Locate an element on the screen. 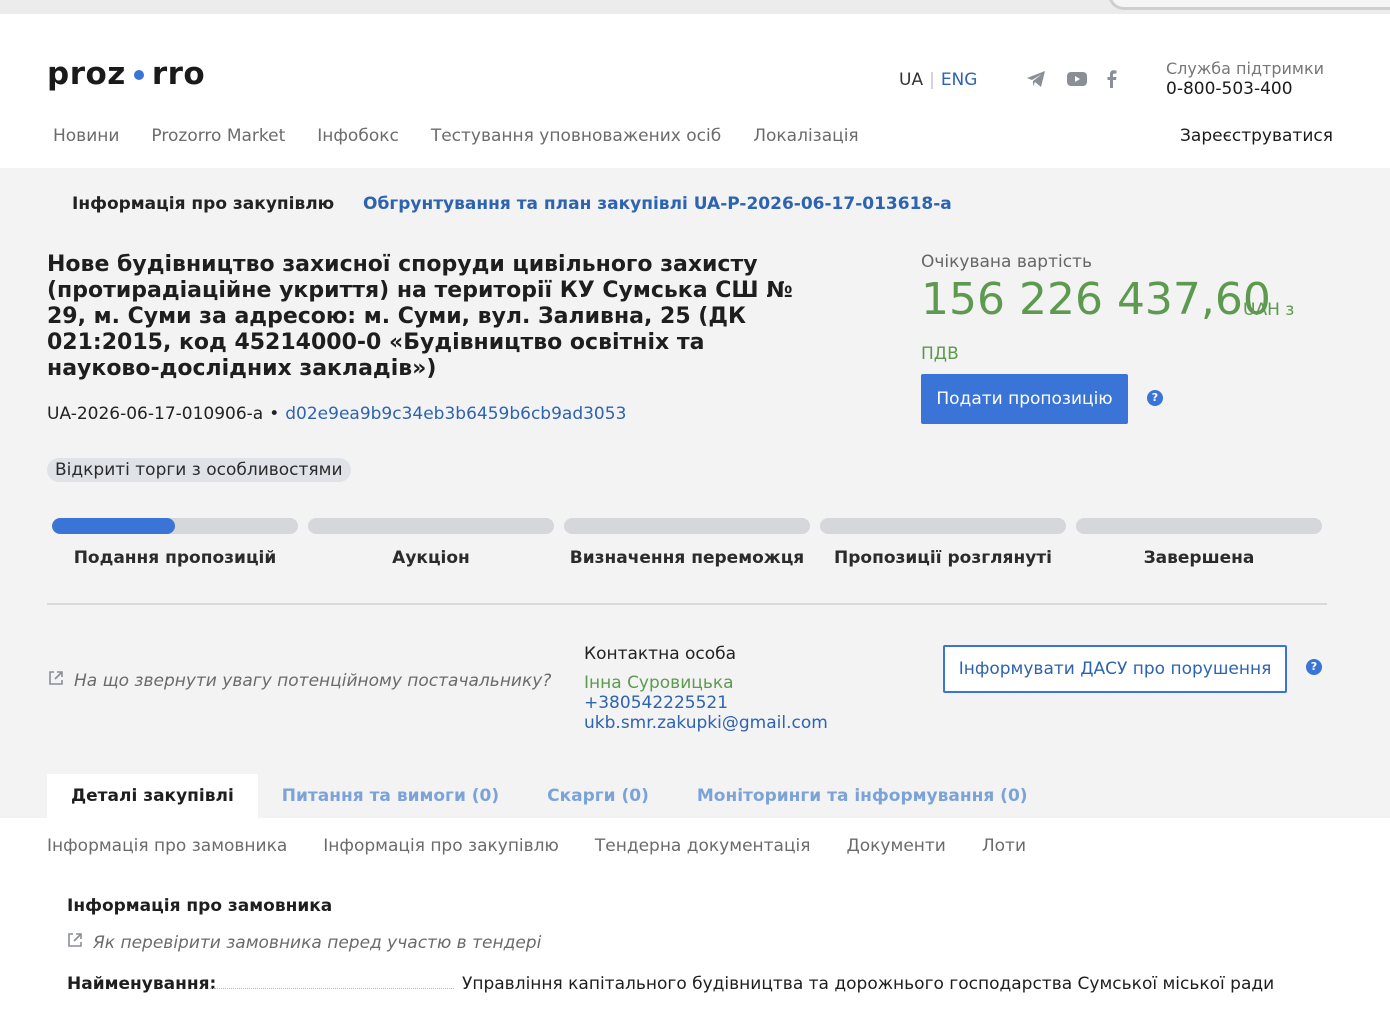  stage-label: Аукціон is located at coordinates (431, 558).